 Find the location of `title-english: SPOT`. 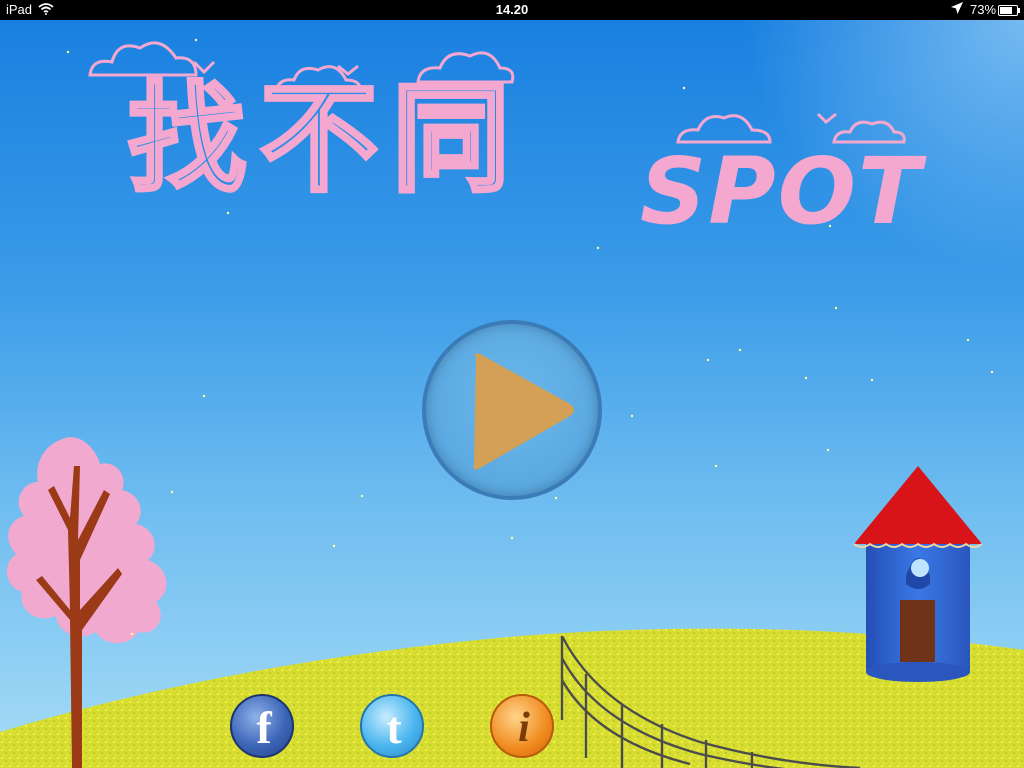

title-english: SPOT is located at coordinates (781, 191).